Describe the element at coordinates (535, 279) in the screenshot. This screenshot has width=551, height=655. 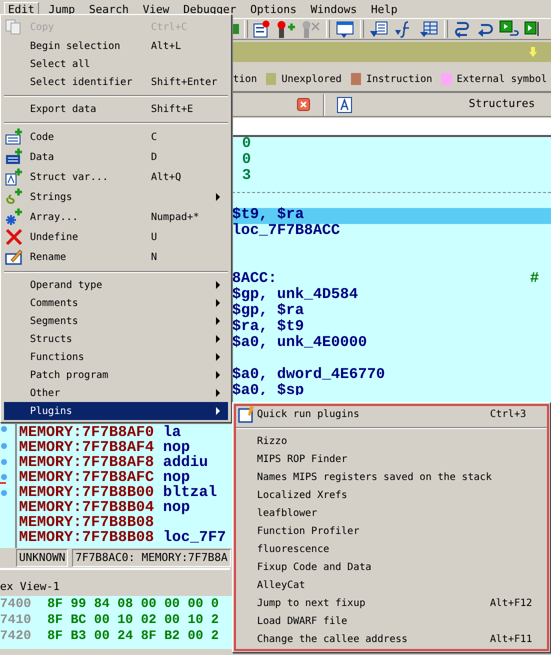
I see `comment-text: #` at that location.